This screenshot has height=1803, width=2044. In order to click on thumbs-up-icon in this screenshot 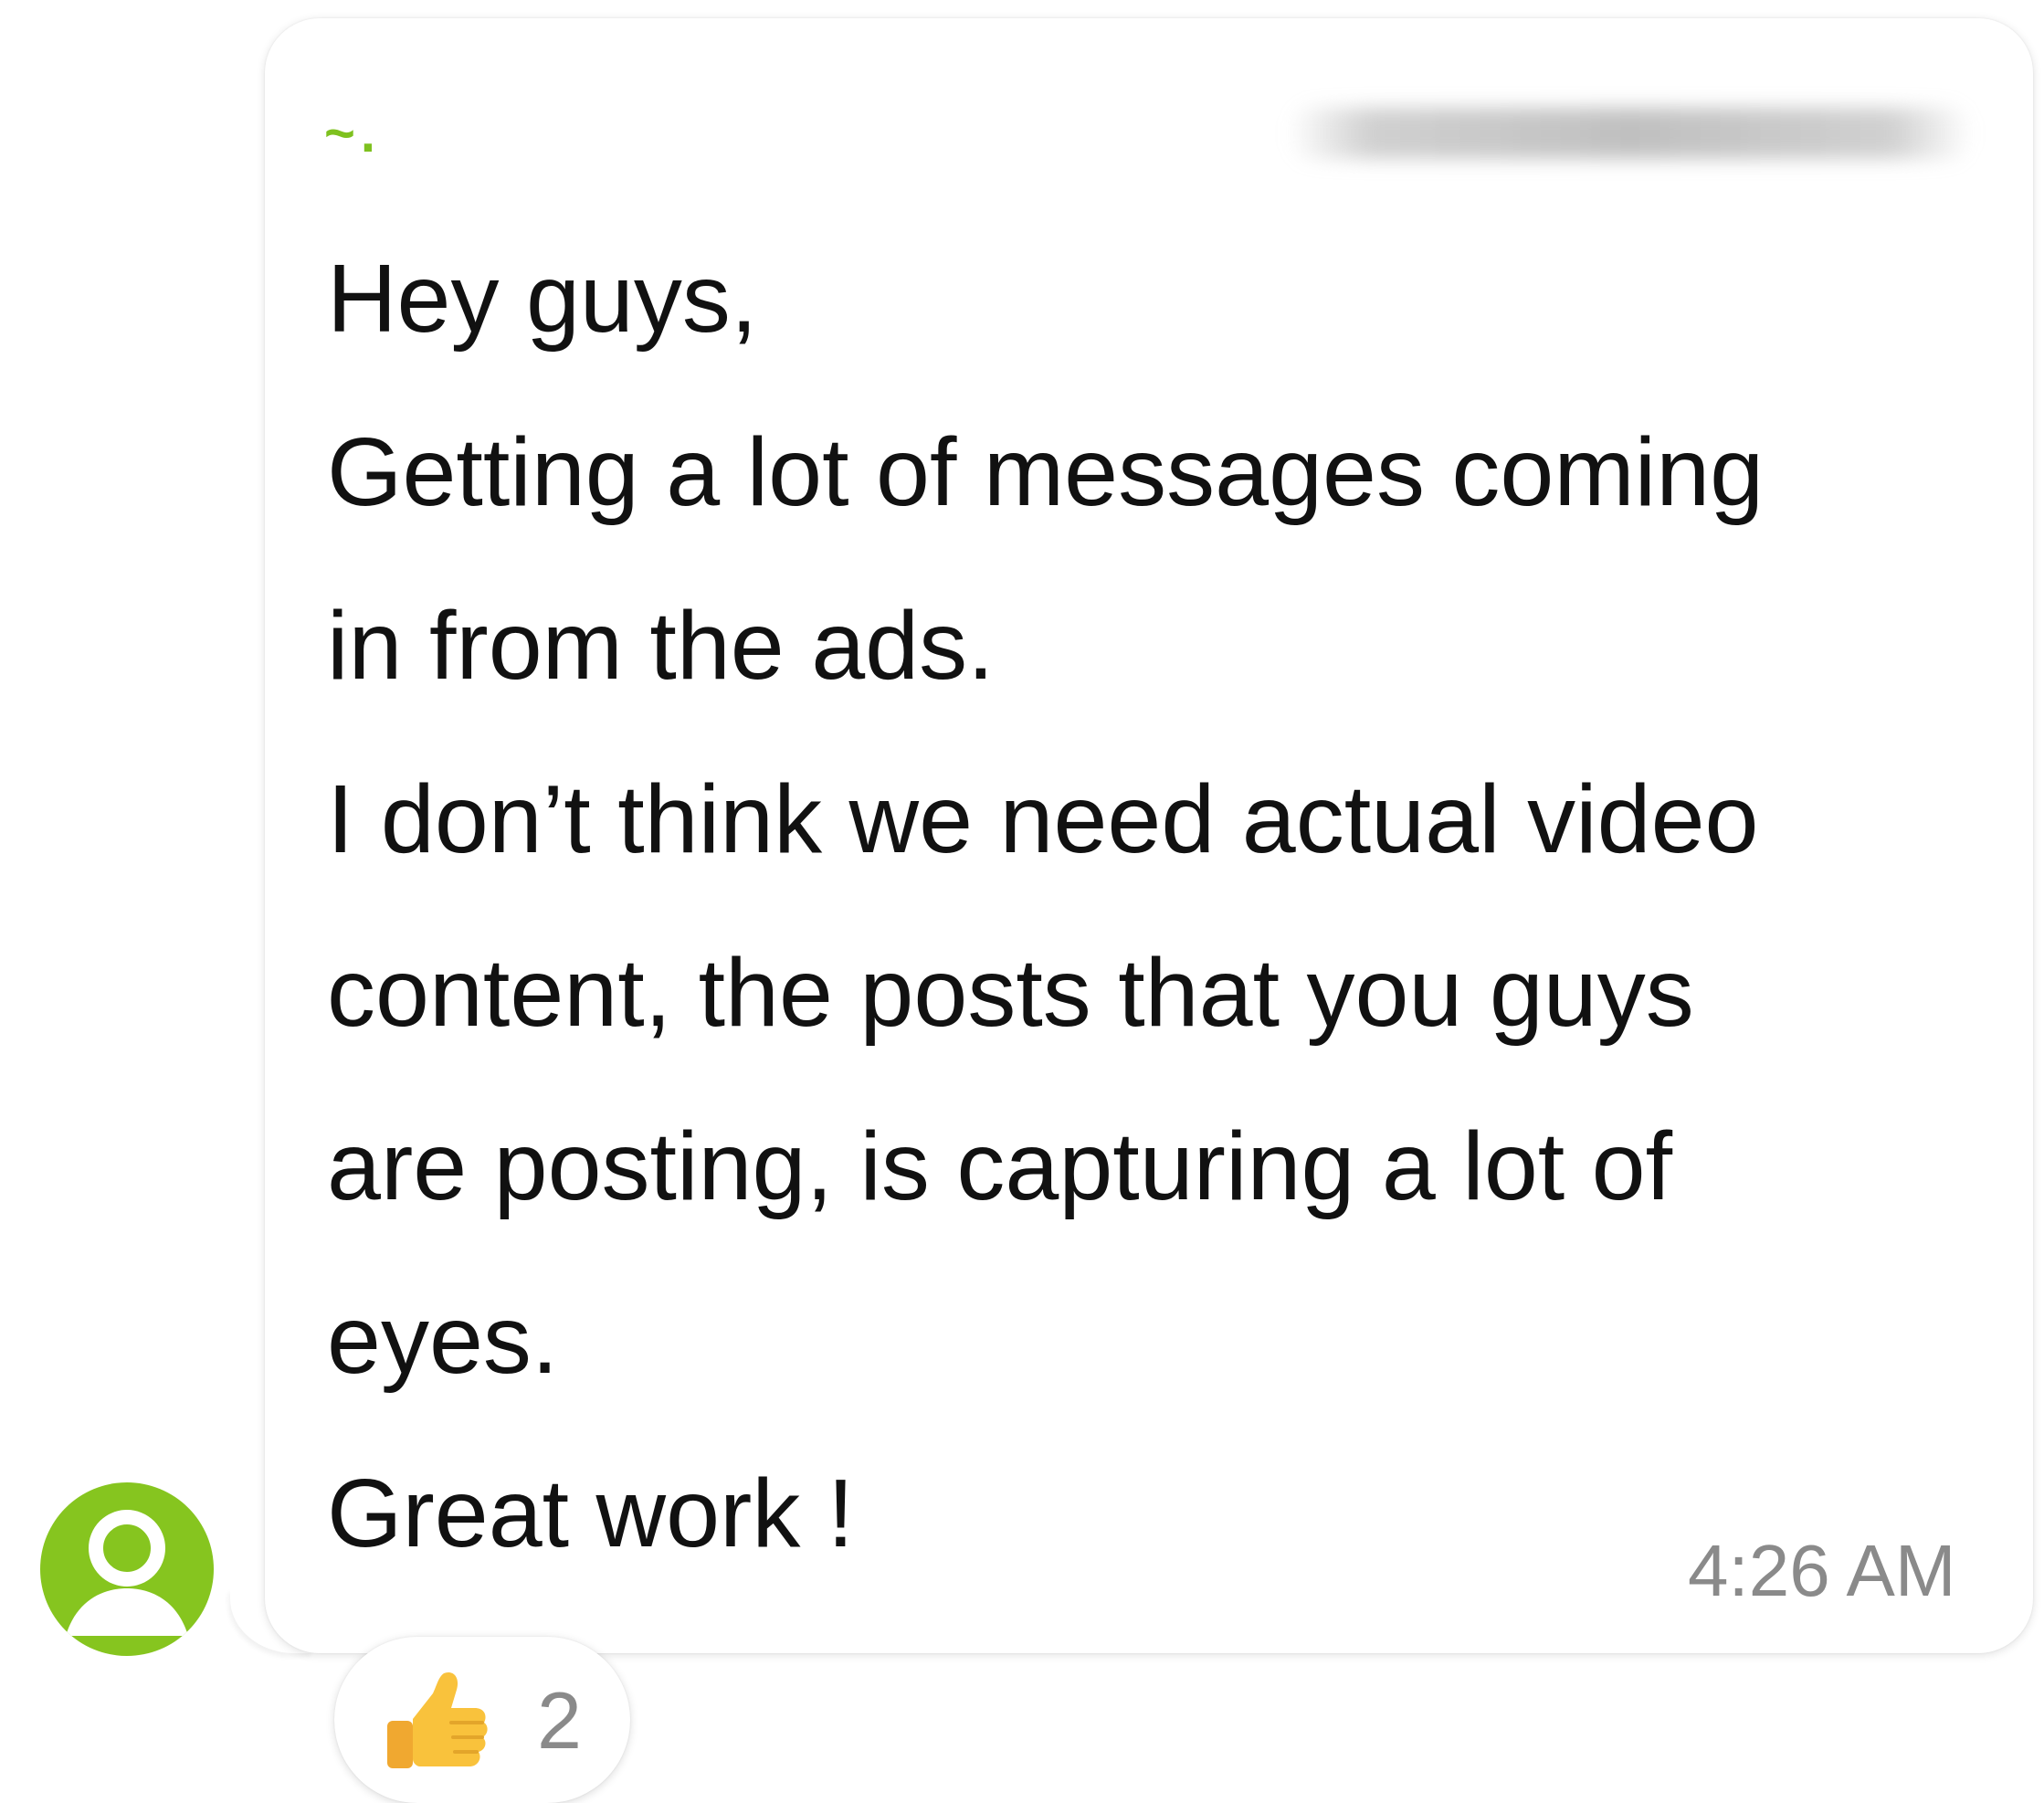, I will do `click(436, 1720)`.